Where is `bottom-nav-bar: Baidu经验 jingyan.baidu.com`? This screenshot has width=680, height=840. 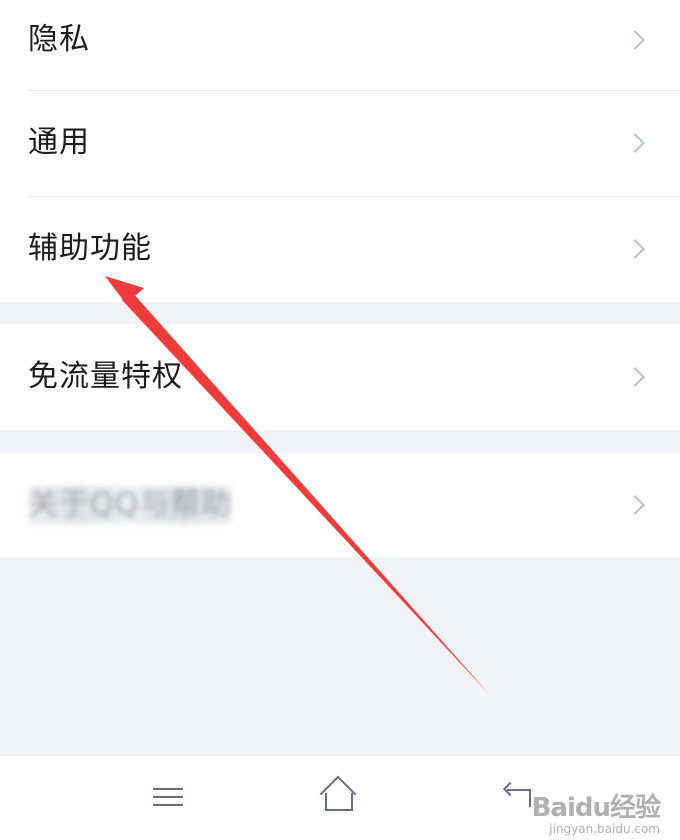 bottom-nav-bar: Baidu经验 jingyan.baidu.com is located at coordinates (340, 797).